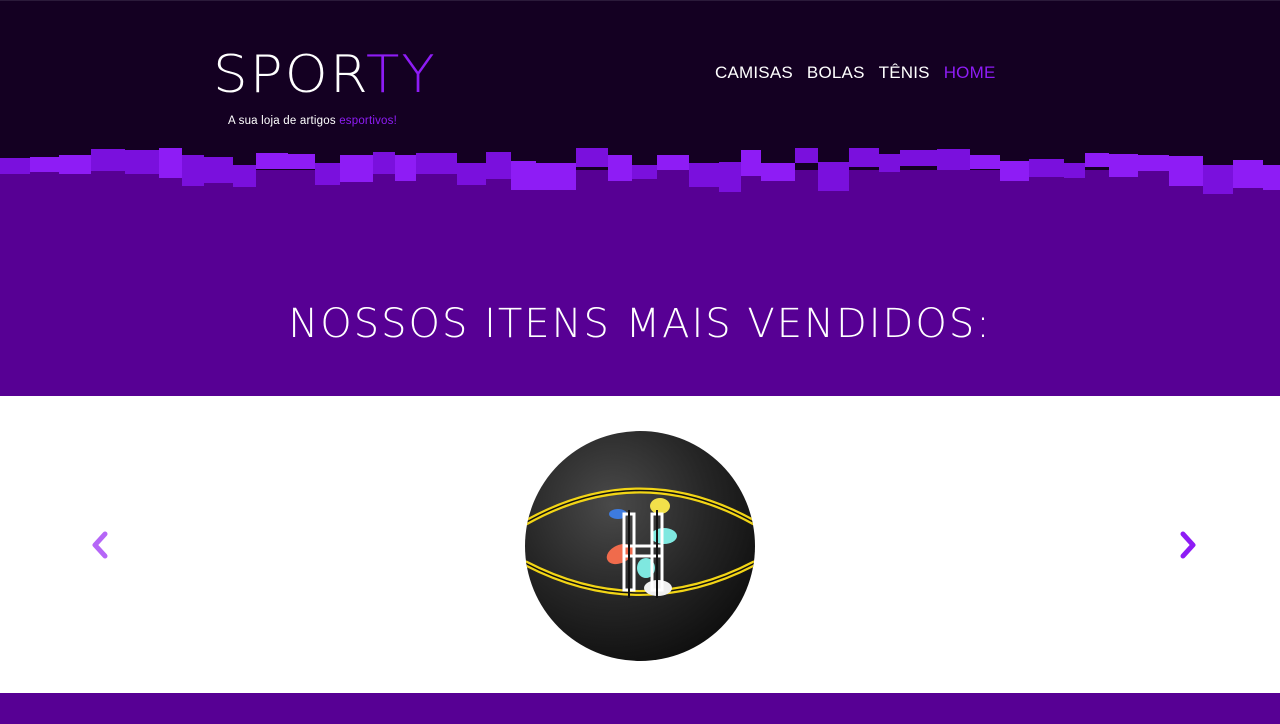 The height and width of the screenshot is (724, 1280). Describe the element at coordinates (401, 75) in the screenshot. I see `logo-text-accent: TY` at that location.